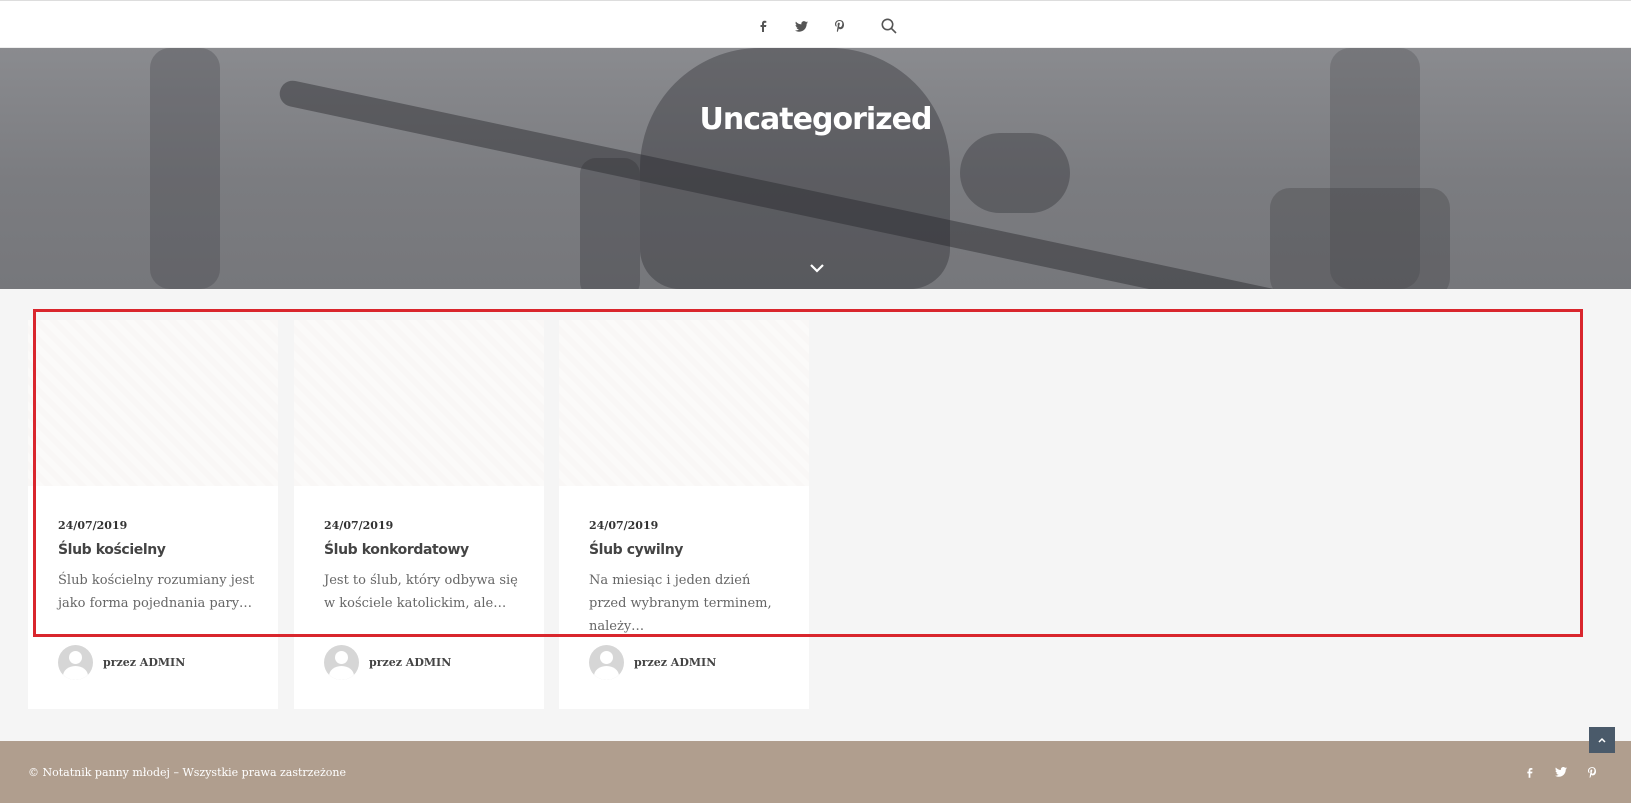  Describe the element at coordinates (889, 26) in the screenshot. I see `search-icon` at that location.